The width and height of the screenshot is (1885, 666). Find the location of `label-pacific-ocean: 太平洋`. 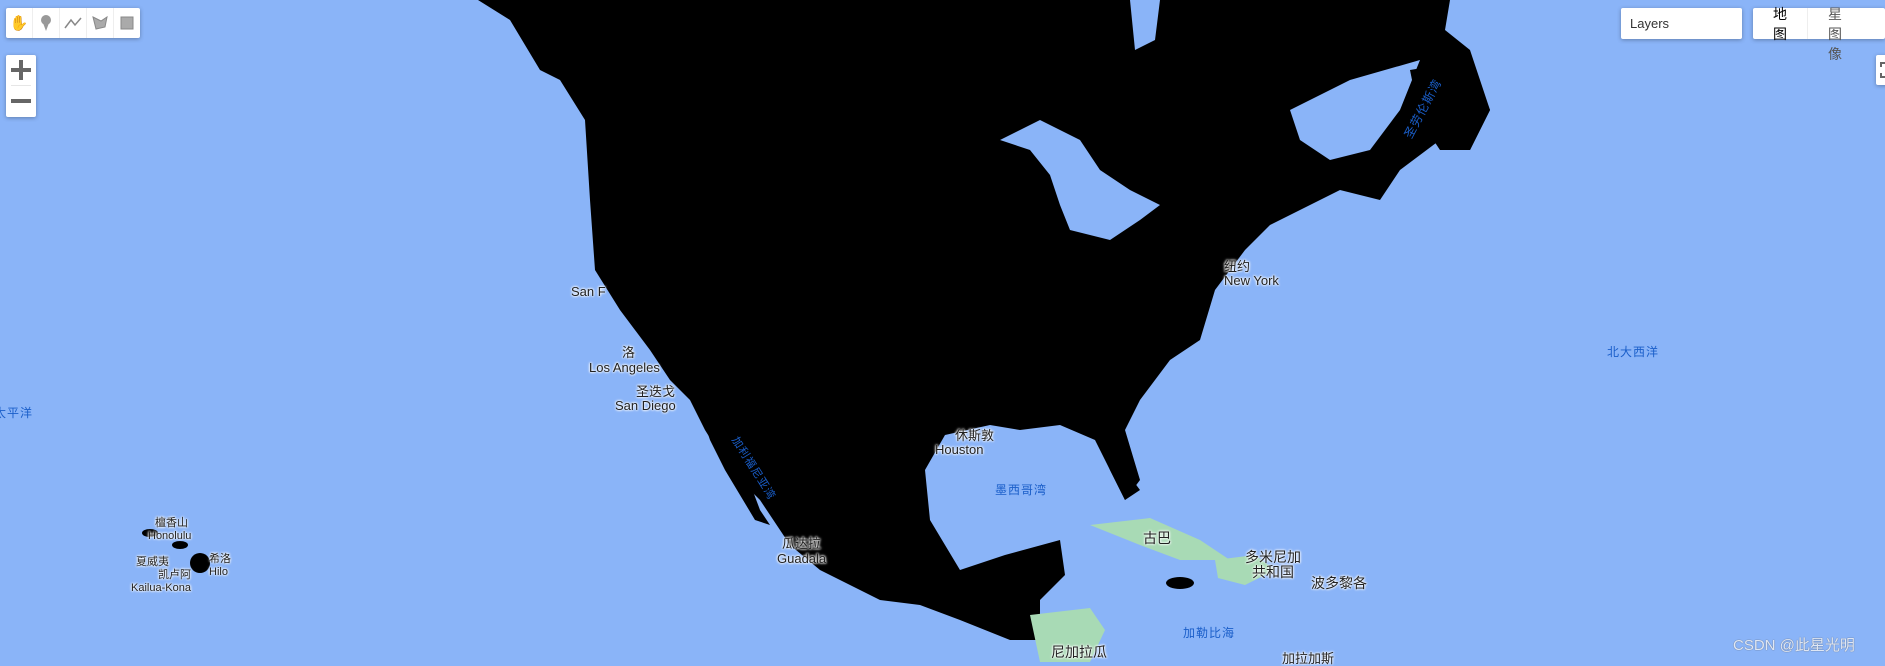

label-pacific-ocean: 太平洋 is located at coordinates (17, 413).